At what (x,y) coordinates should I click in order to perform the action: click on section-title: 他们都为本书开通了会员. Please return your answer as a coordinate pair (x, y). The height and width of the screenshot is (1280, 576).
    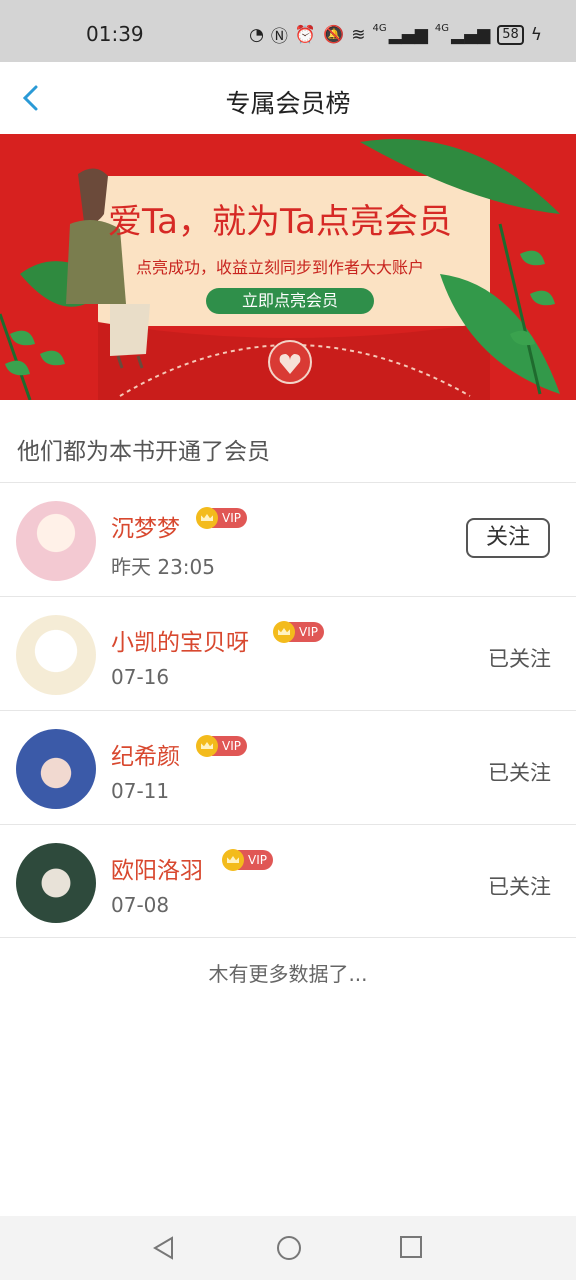
    Looking at the image, I should click on (143, 452).